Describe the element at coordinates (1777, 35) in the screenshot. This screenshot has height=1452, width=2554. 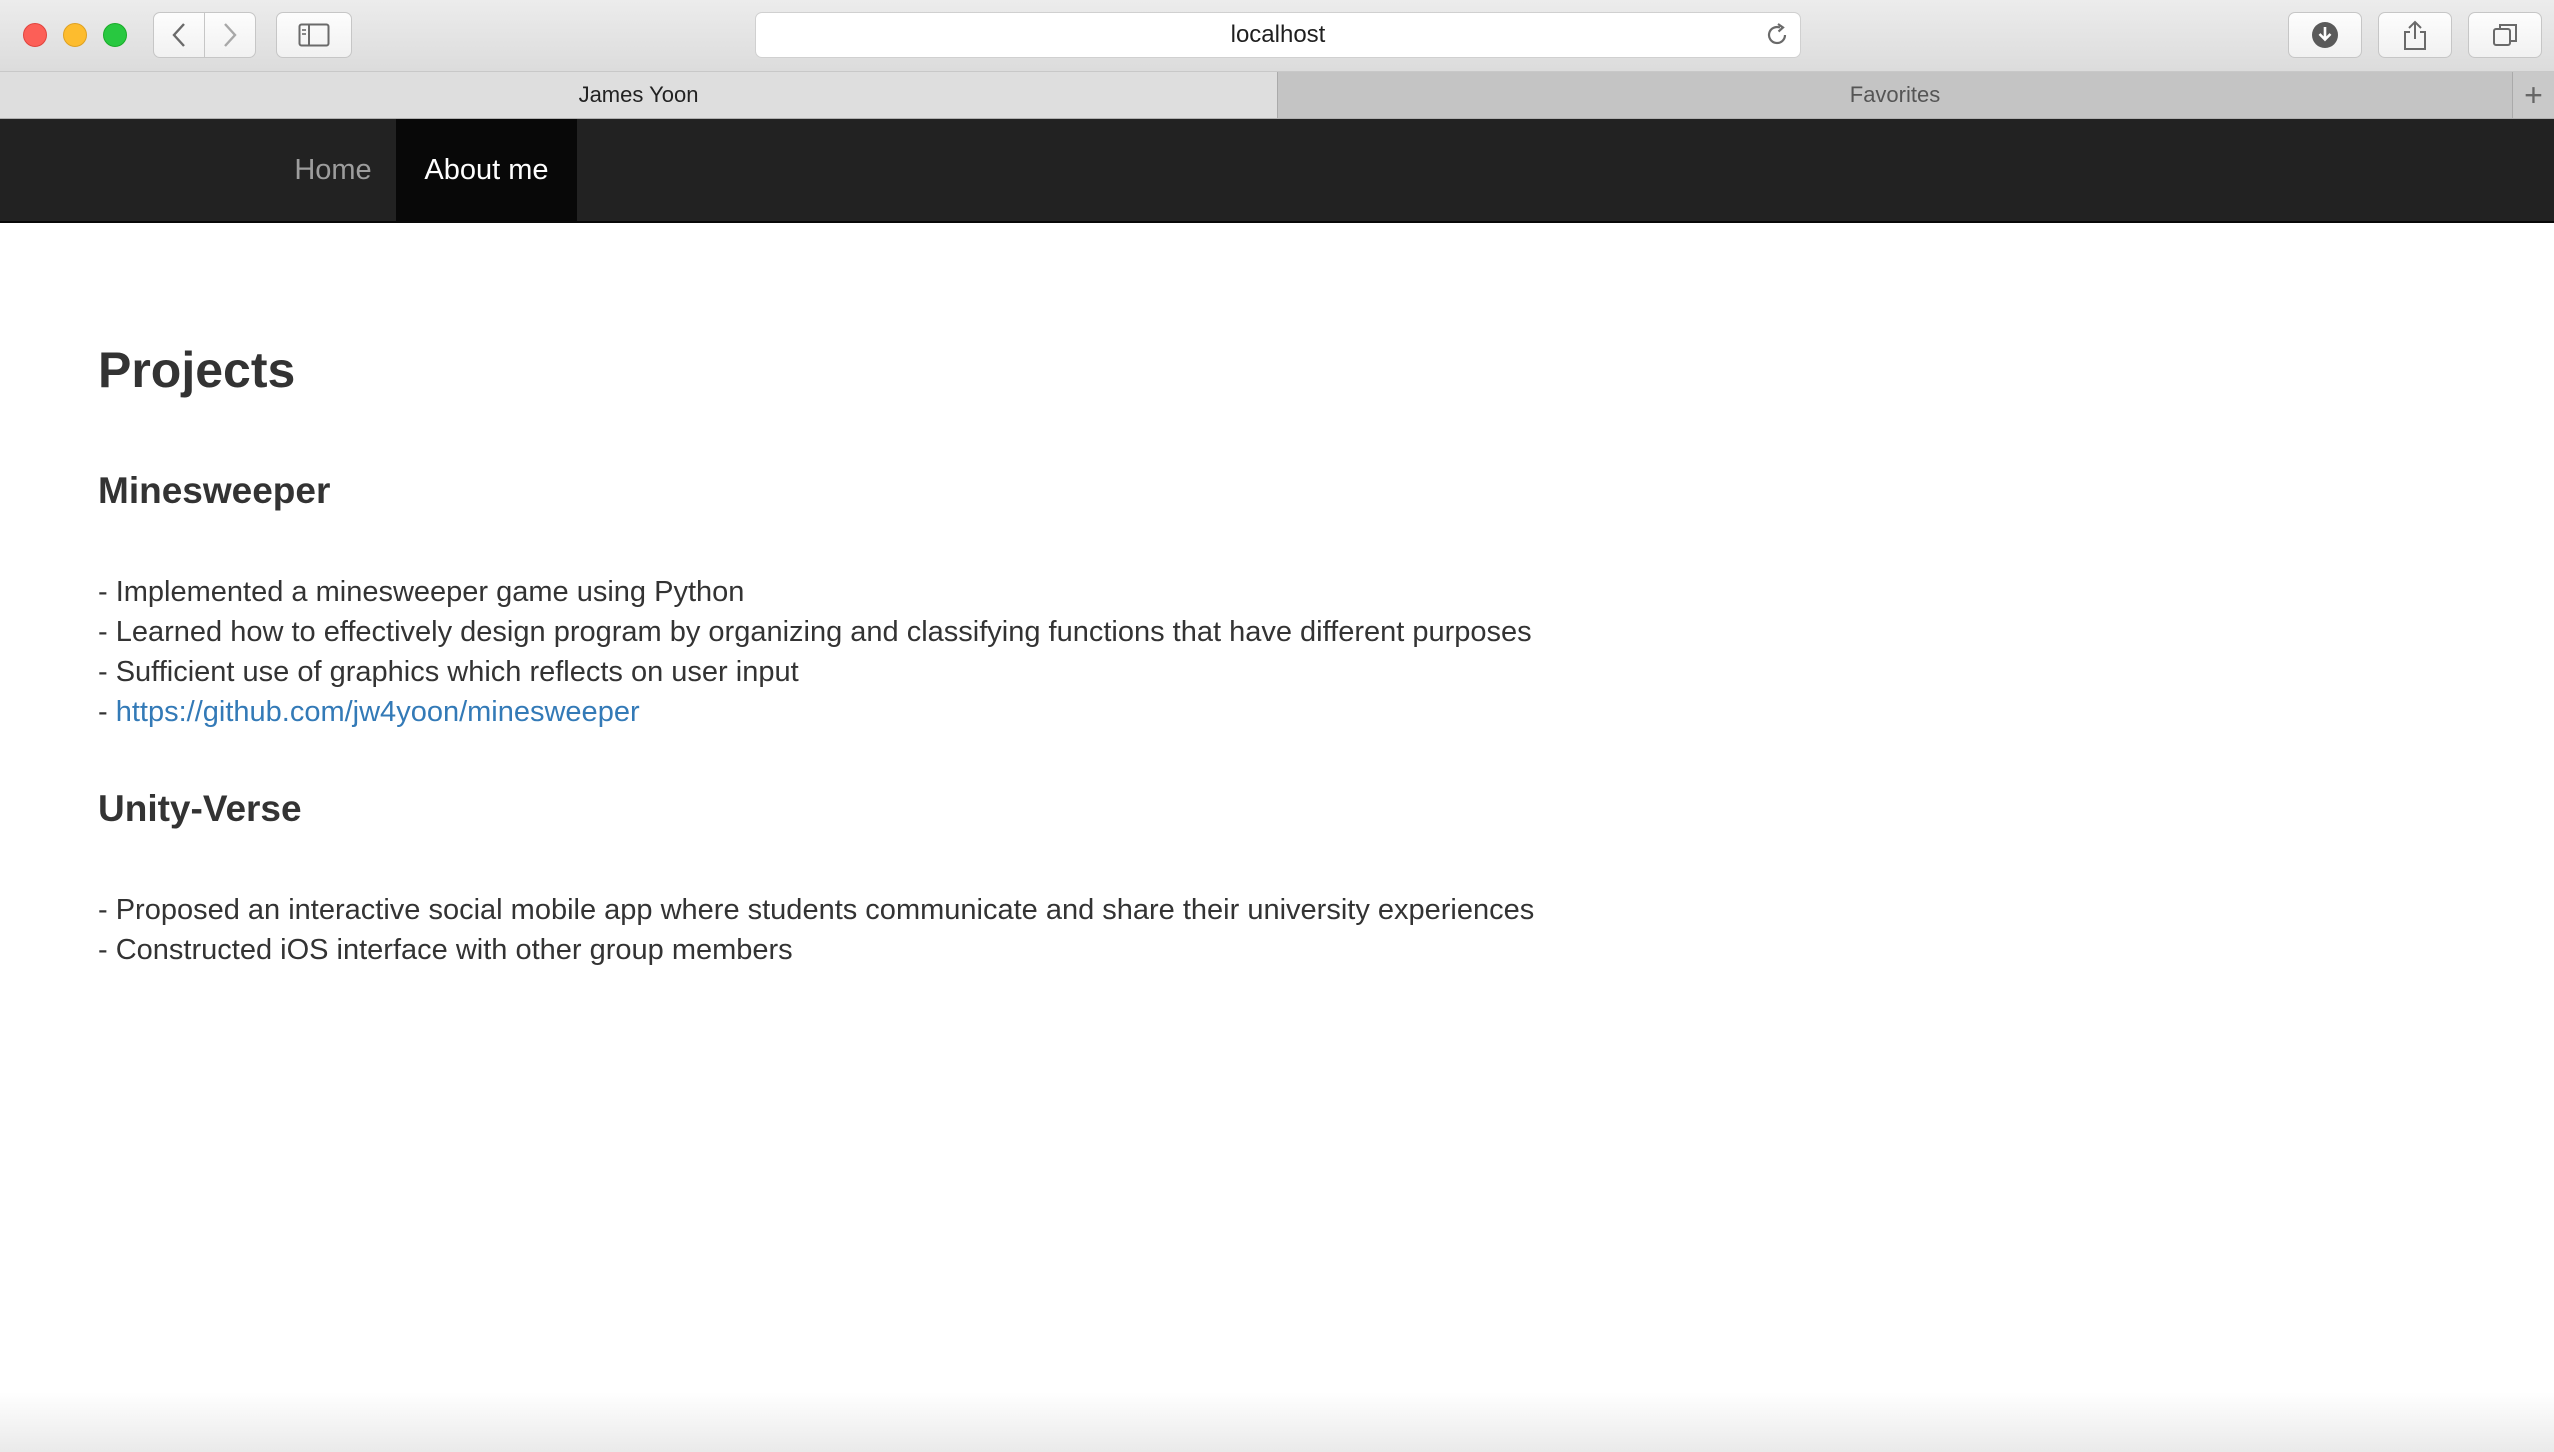
I see `reload-icon` at that location.